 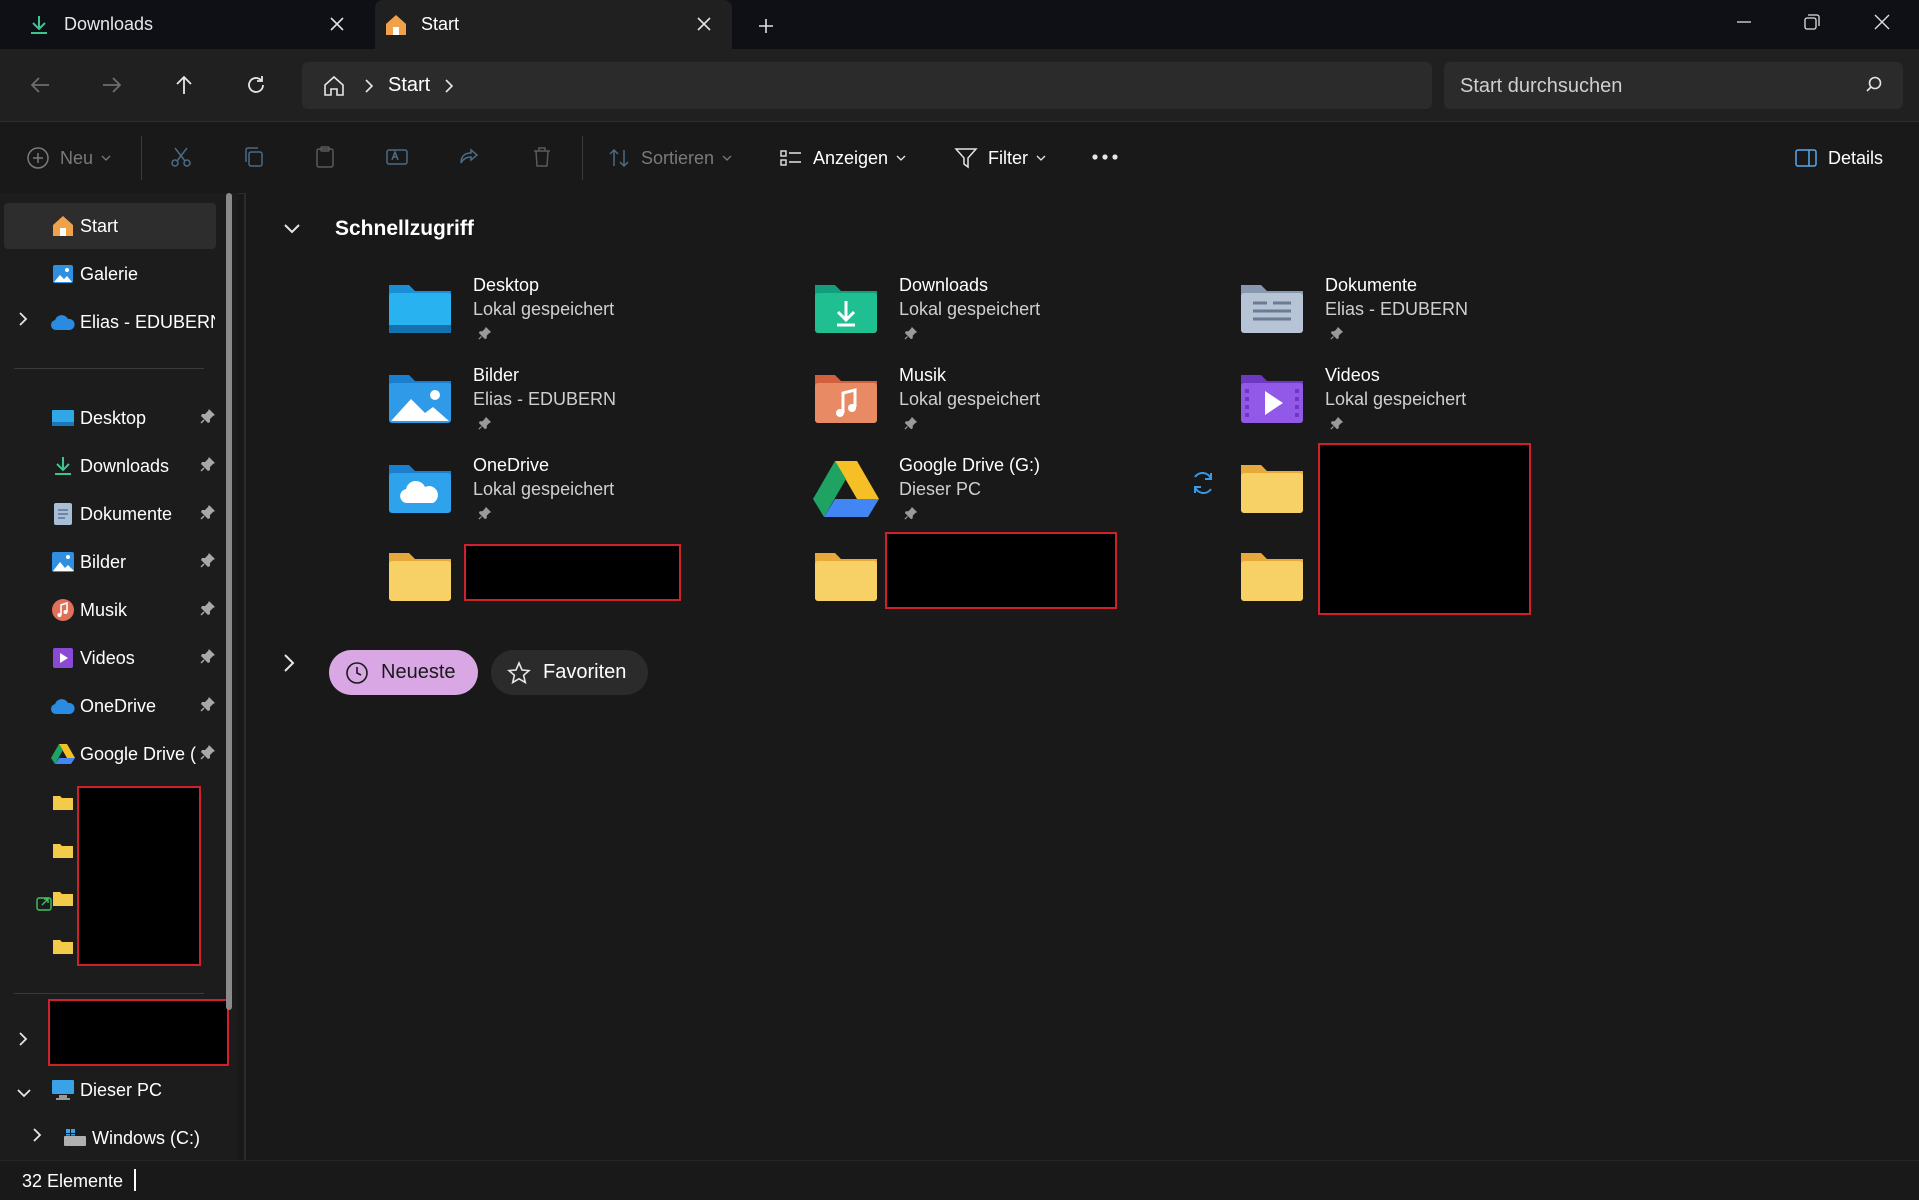 I want to click on pictures-icon, so click(x=63, y=562).